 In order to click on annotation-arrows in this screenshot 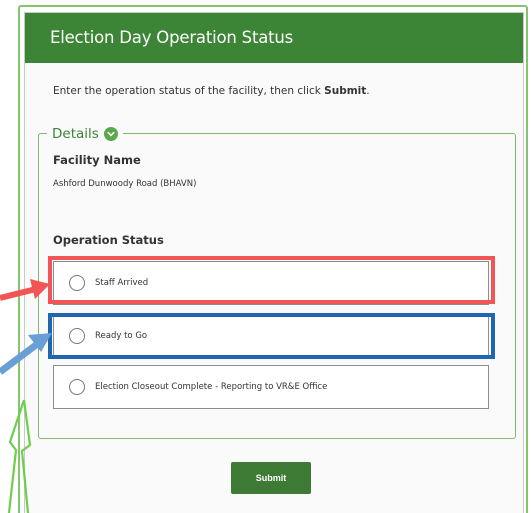, I will do `click(26, 396)`.